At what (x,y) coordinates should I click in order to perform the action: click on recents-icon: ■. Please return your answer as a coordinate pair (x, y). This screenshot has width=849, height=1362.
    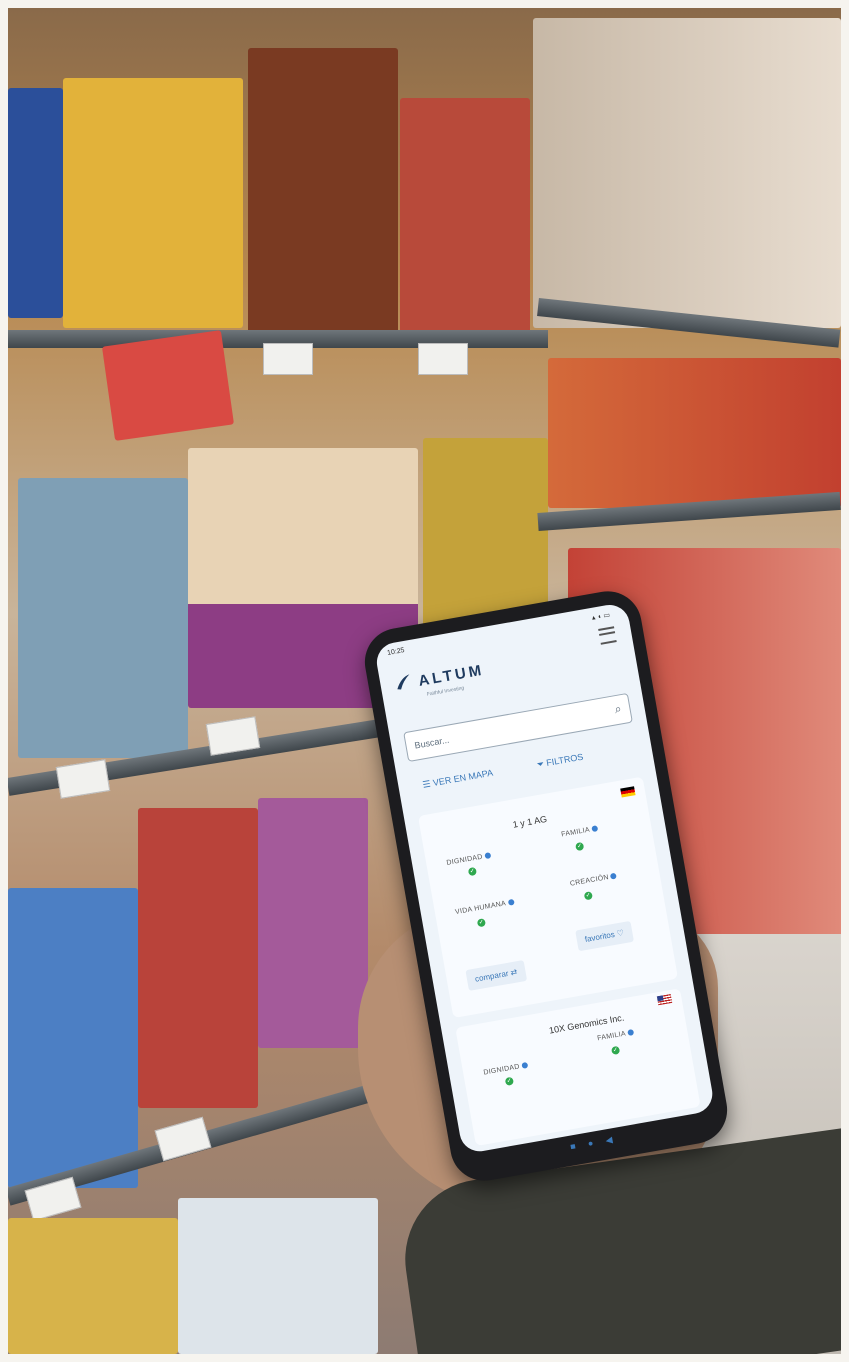
    Looking at the image, I should click on (572, 1146).